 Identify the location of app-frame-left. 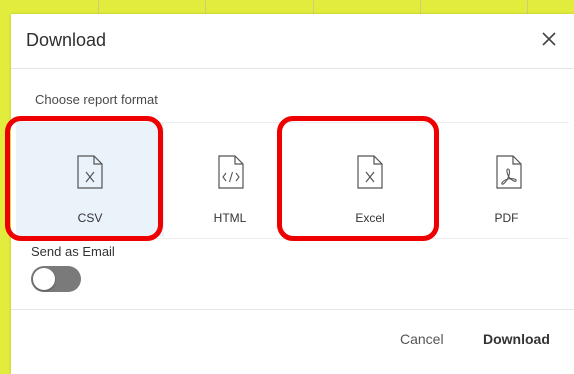
(5, 187).